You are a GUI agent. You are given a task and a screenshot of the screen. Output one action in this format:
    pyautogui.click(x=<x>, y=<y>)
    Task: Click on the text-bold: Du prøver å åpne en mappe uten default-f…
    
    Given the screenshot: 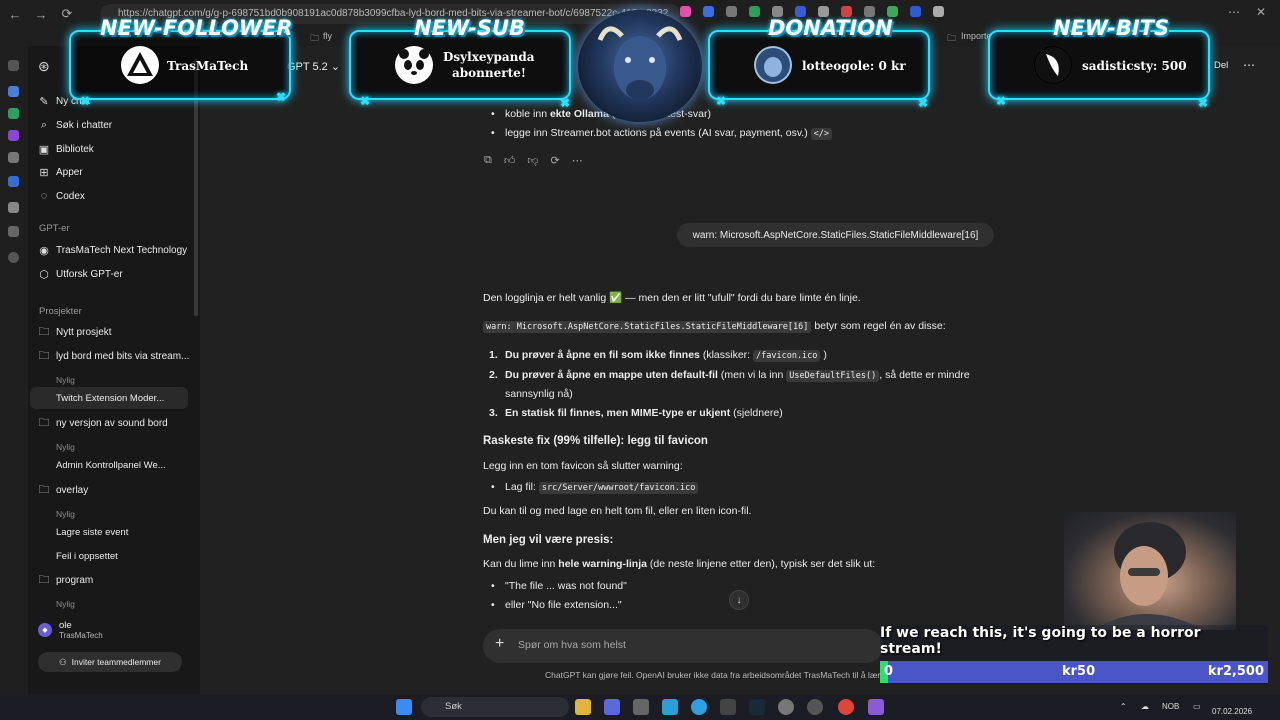 What is the action you would take?
    pyautogui.click(x=611, y=375)
    